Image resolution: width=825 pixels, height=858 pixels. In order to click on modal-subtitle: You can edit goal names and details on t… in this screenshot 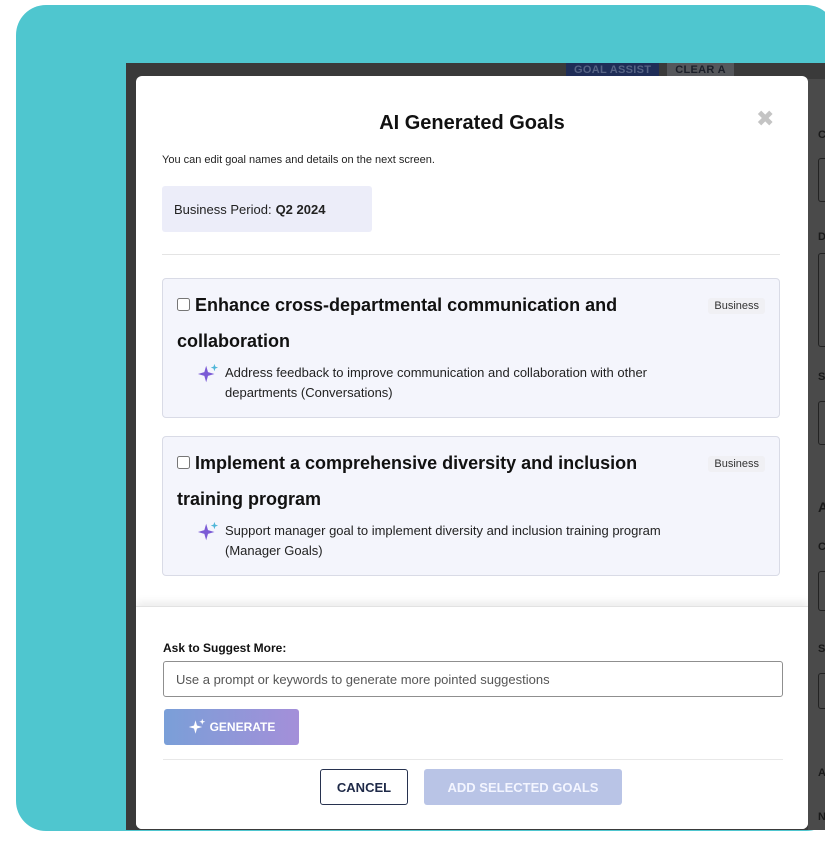, I will do `click(298, 160)`.